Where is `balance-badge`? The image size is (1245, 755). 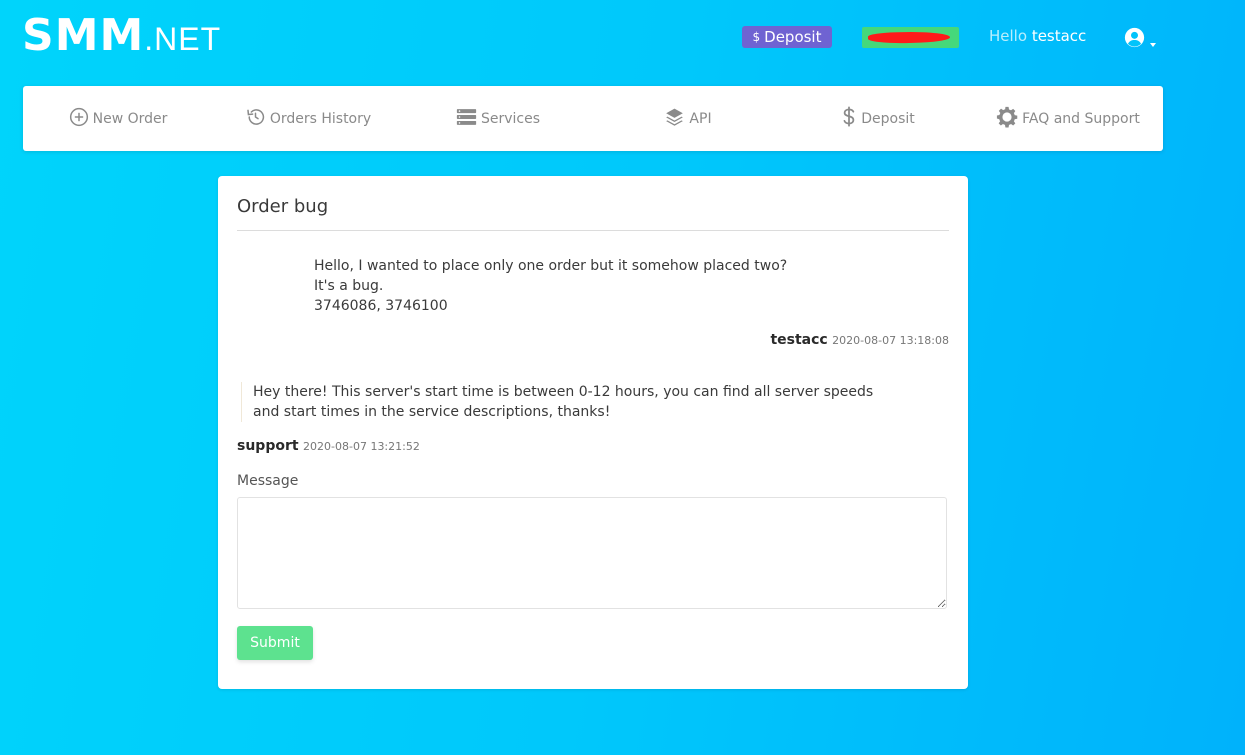
balance-badge is located at coordinates (910, 37).